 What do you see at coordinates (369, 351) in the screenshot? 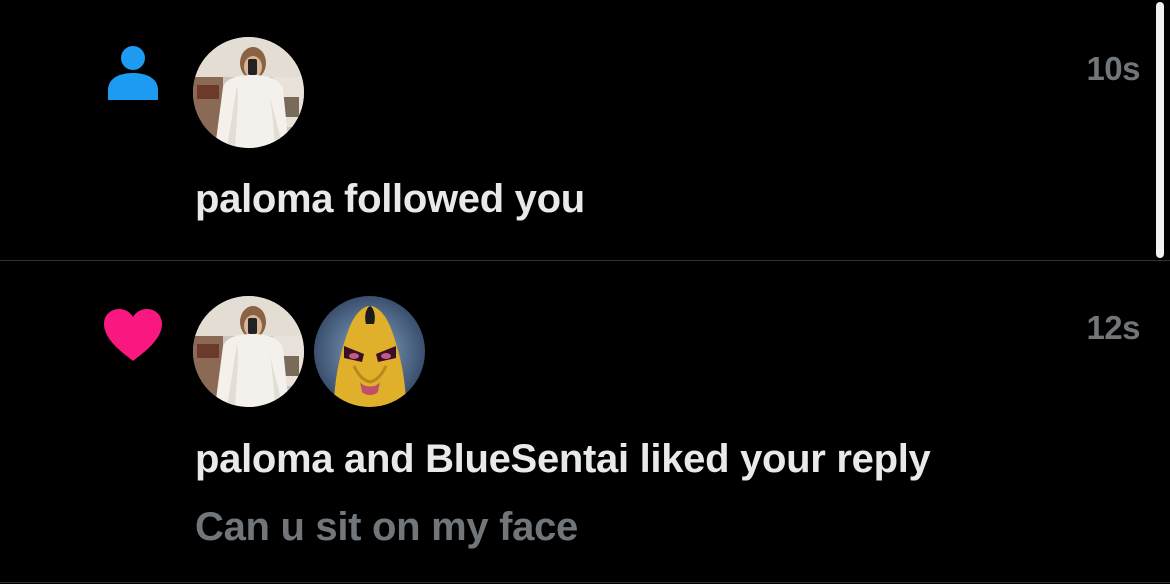
I see `bluesentai-avatar` at bounding box center [369, 351].